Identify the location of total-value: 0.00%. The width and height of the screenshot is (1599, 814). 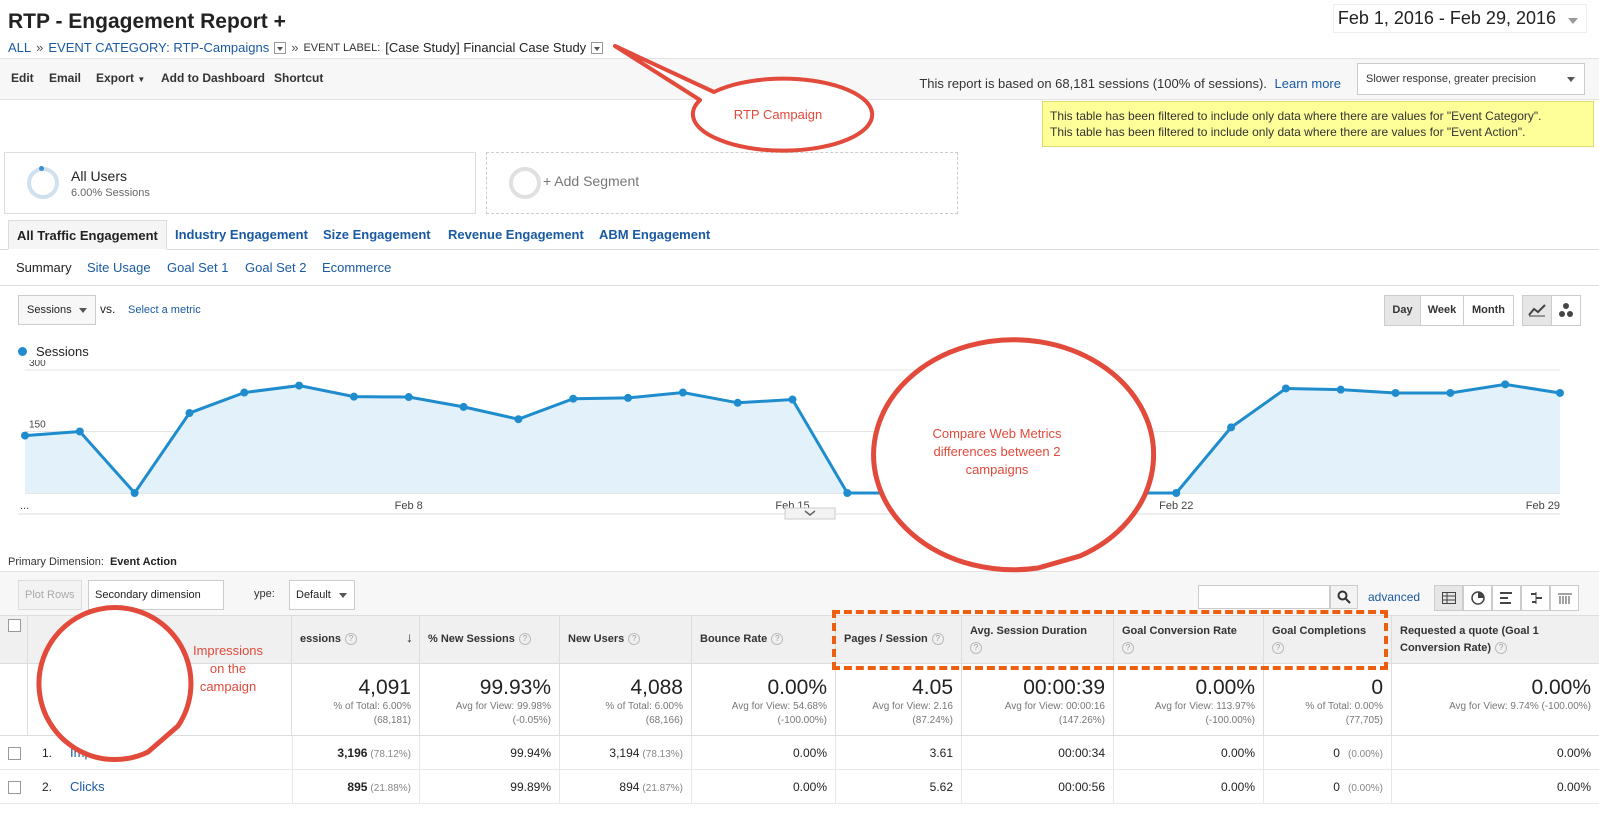
(797, 687).